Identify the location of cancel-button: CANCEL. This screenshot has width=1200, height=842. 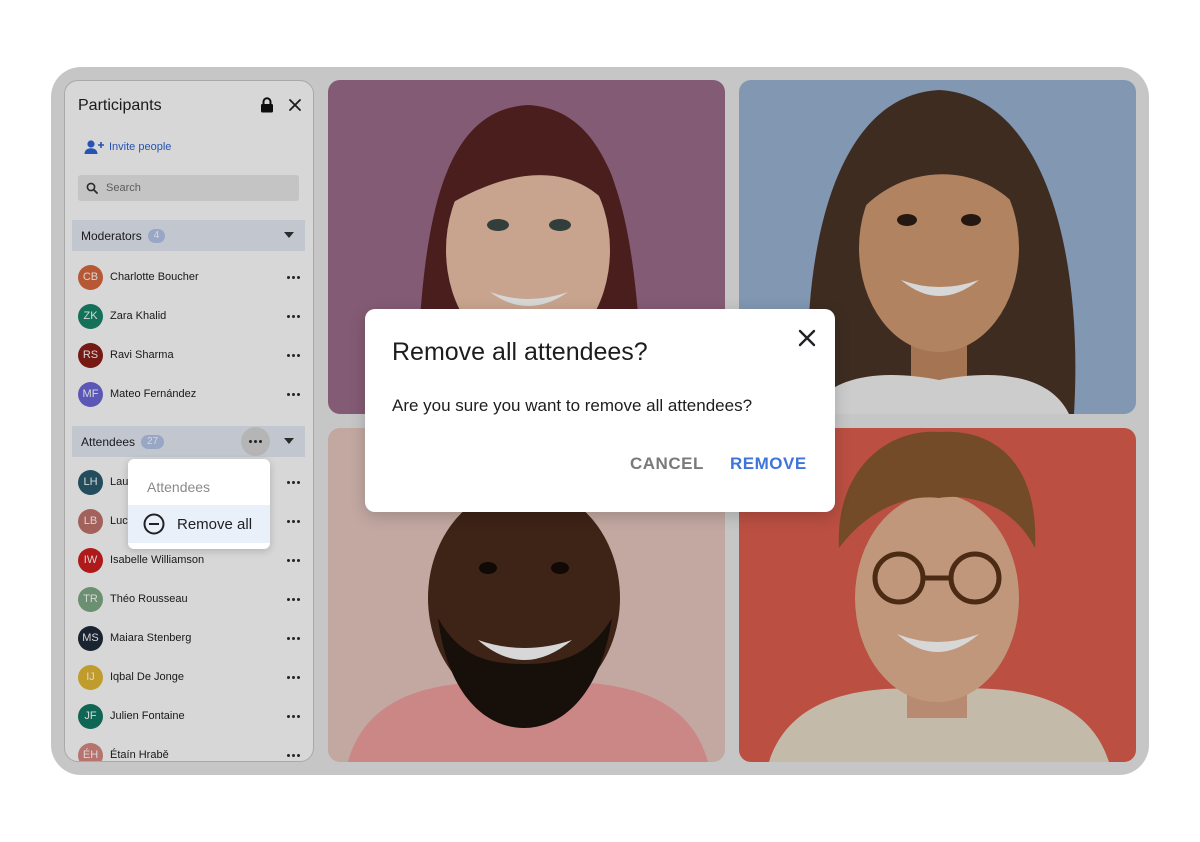
(667, 464).